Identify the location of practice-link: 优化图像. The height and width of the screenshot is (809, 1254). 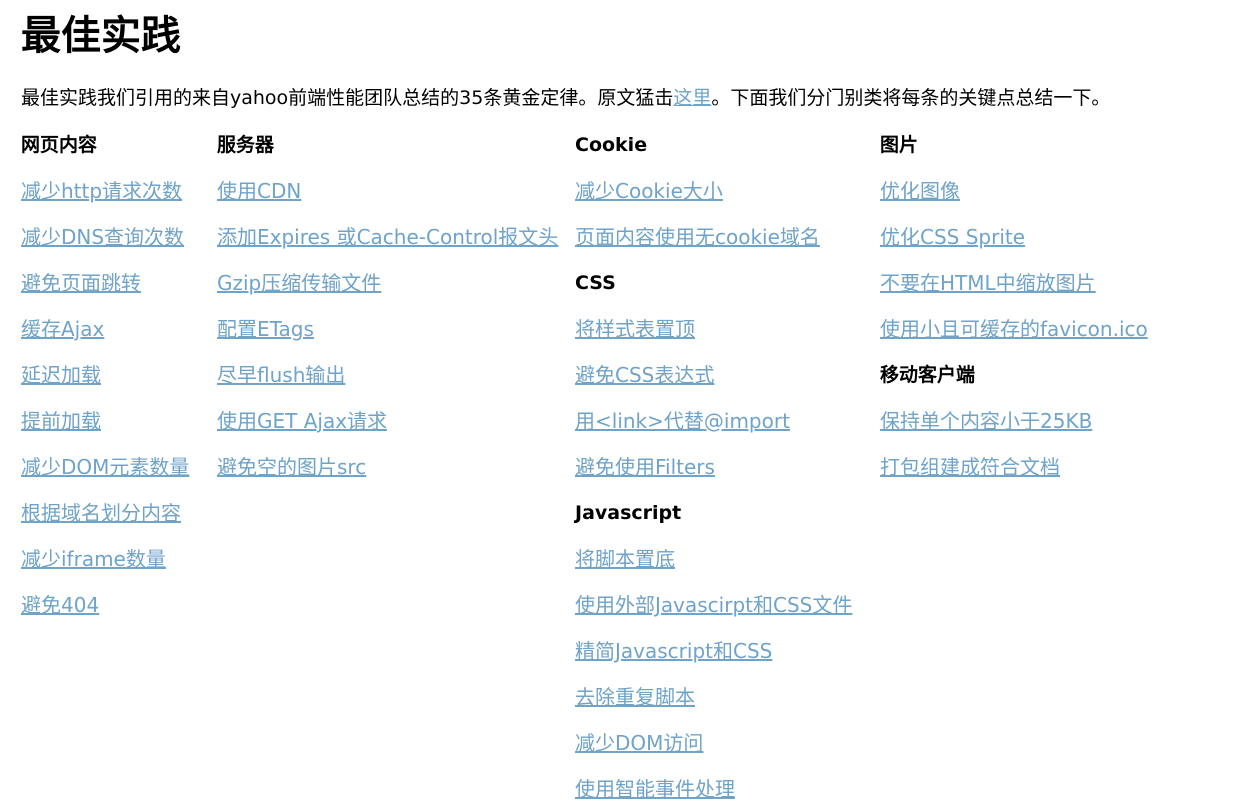
(1014, 197).